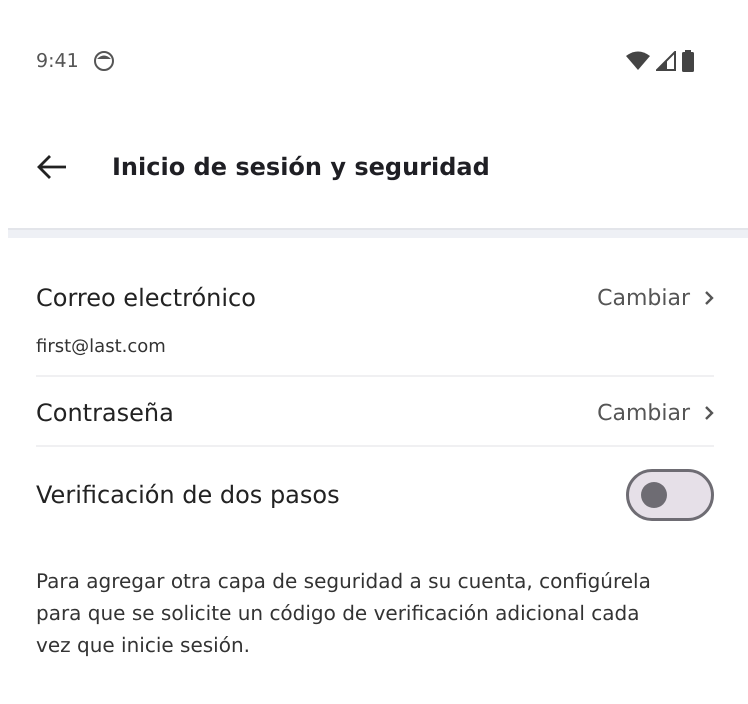 This screenshot has height=704, width=748. I want to click on description-text: Para agregar otra capa de seguridad a su cuenta, configúrela para que se solicite un código de verificación adicional cada vez que inicie sesión., so click(344, 613).